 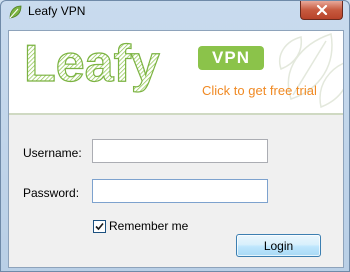 I want to click on remember-me-label: Remember me, so click(x=148, y=226).